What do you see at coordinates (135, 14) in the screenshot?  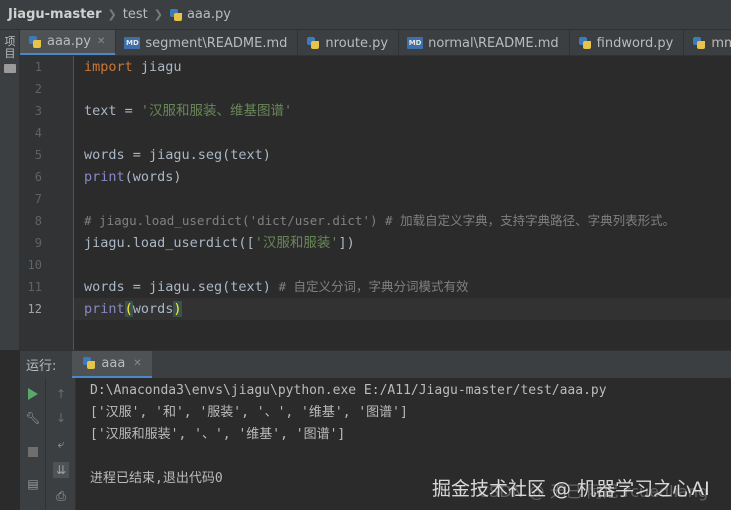 I see `breadcrumb-folder: test` at bounding box center [135, 14].